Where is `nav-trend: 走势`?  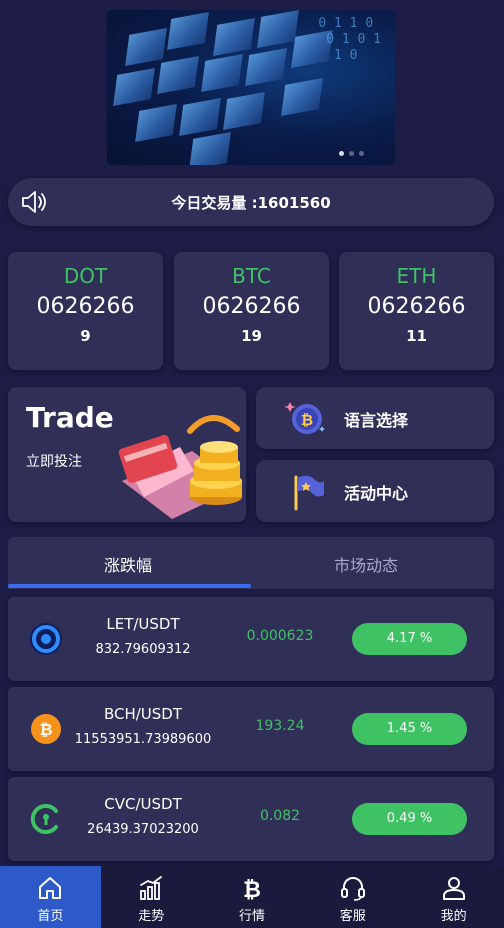
nav-trend: 走势 is located at coordinates (151, 897).